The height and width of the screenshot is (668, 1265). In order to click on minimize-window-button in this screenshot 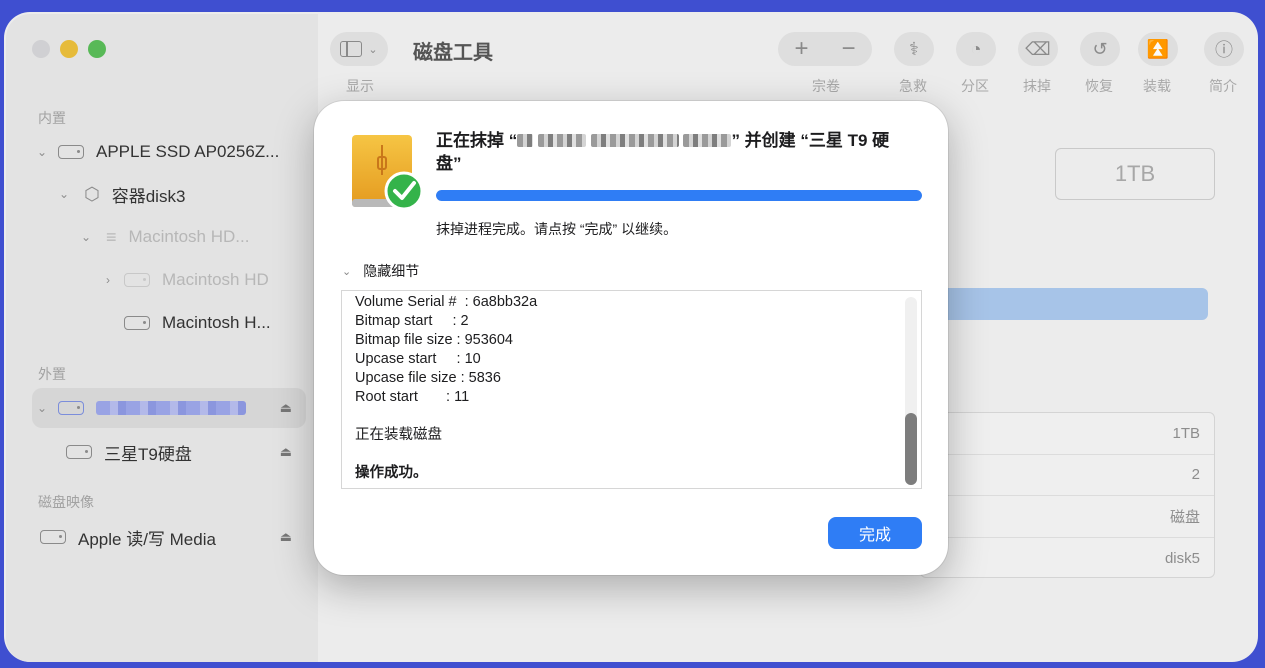, I will do `click(69, 49)`.